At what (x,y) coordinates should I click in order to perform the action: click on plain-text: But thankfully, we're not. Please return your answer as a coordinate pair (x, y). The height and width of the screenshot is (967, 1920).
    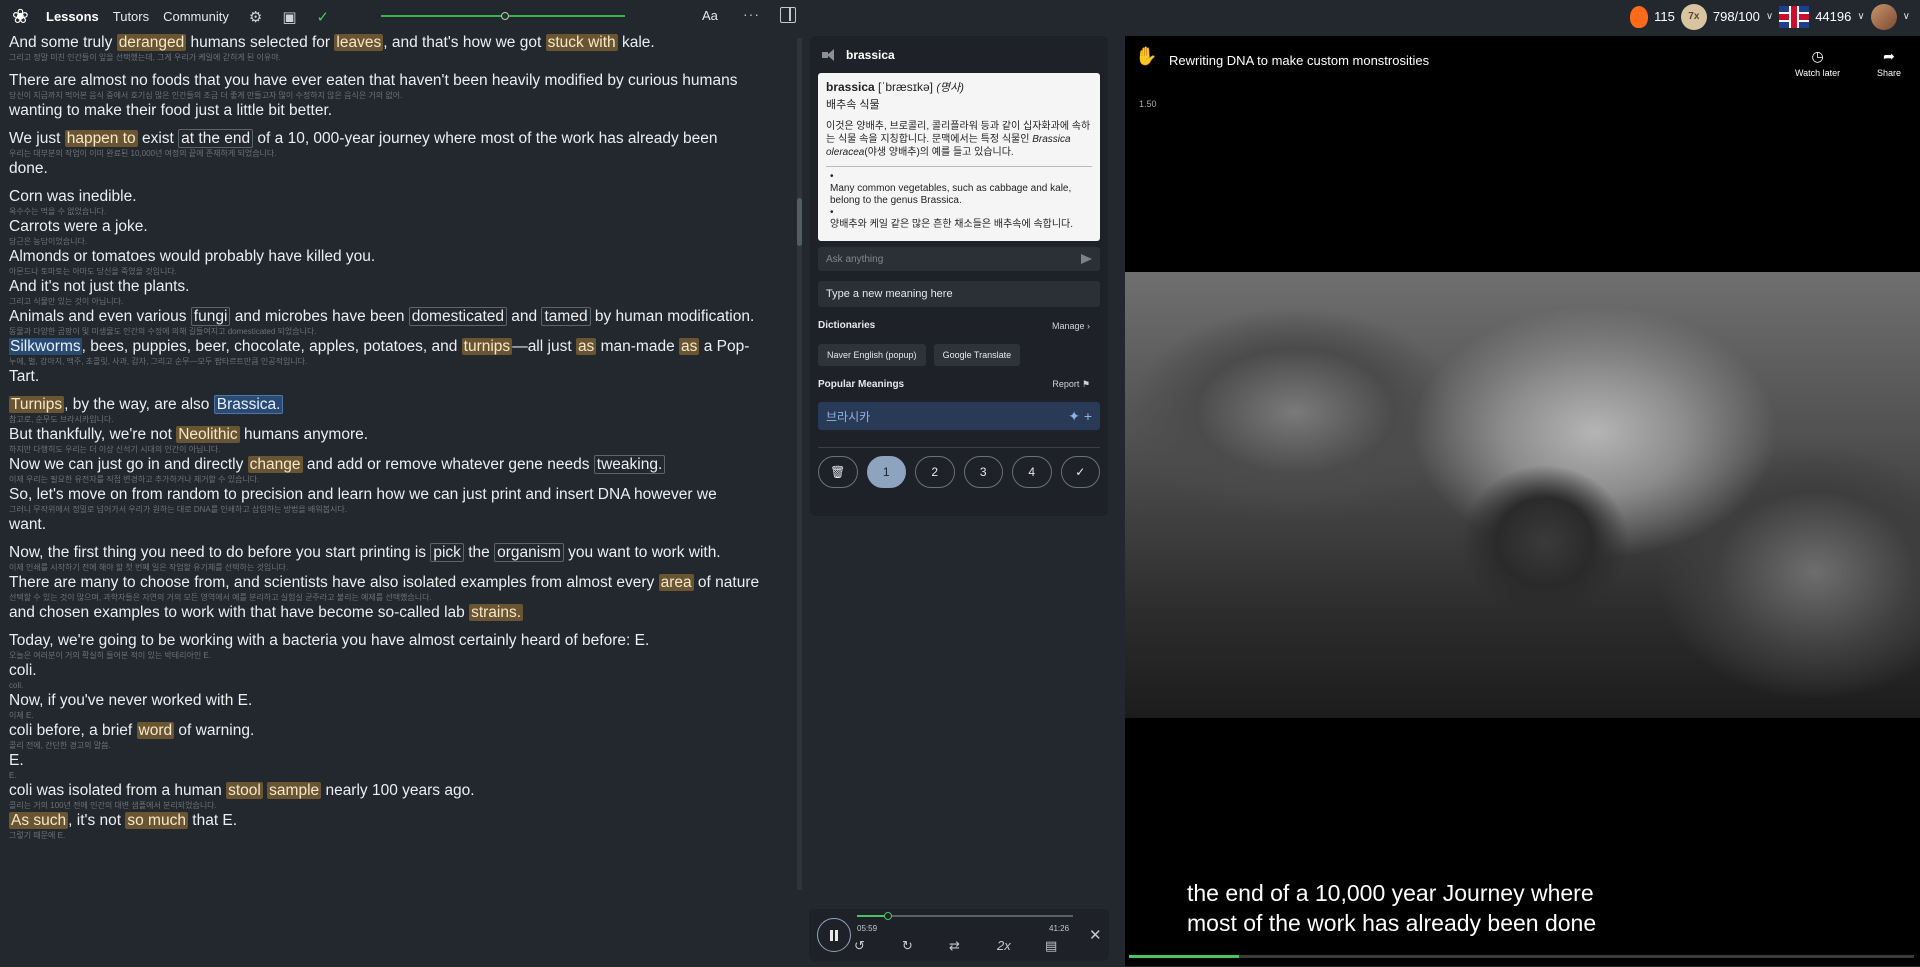
    Looking at the image, I should click on (92, 434).